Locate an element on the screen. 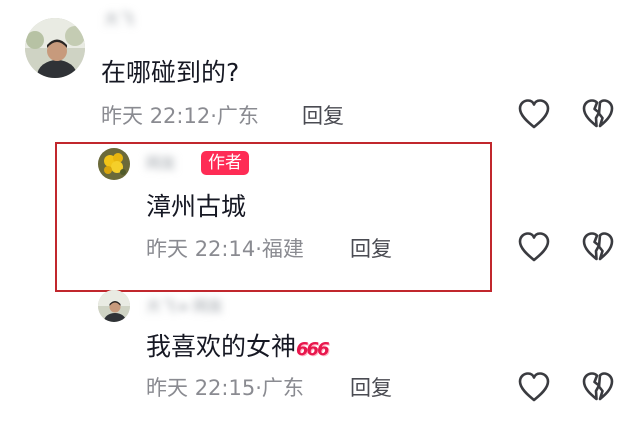 Image resolution: width=640 pixels, height=421 pixels. comment-meta: 昨天 22:14·福建 is located at coordinates (225, 249).